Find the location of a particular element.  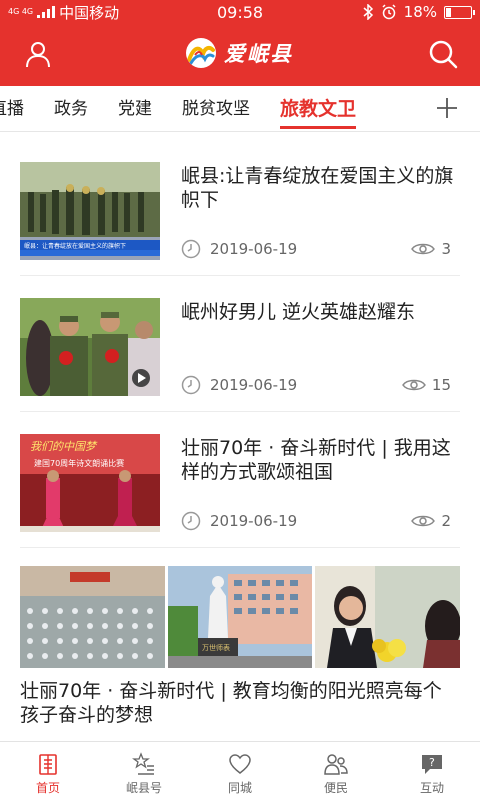

nav-local-label: 同城 is located at coordinates (239, 788).